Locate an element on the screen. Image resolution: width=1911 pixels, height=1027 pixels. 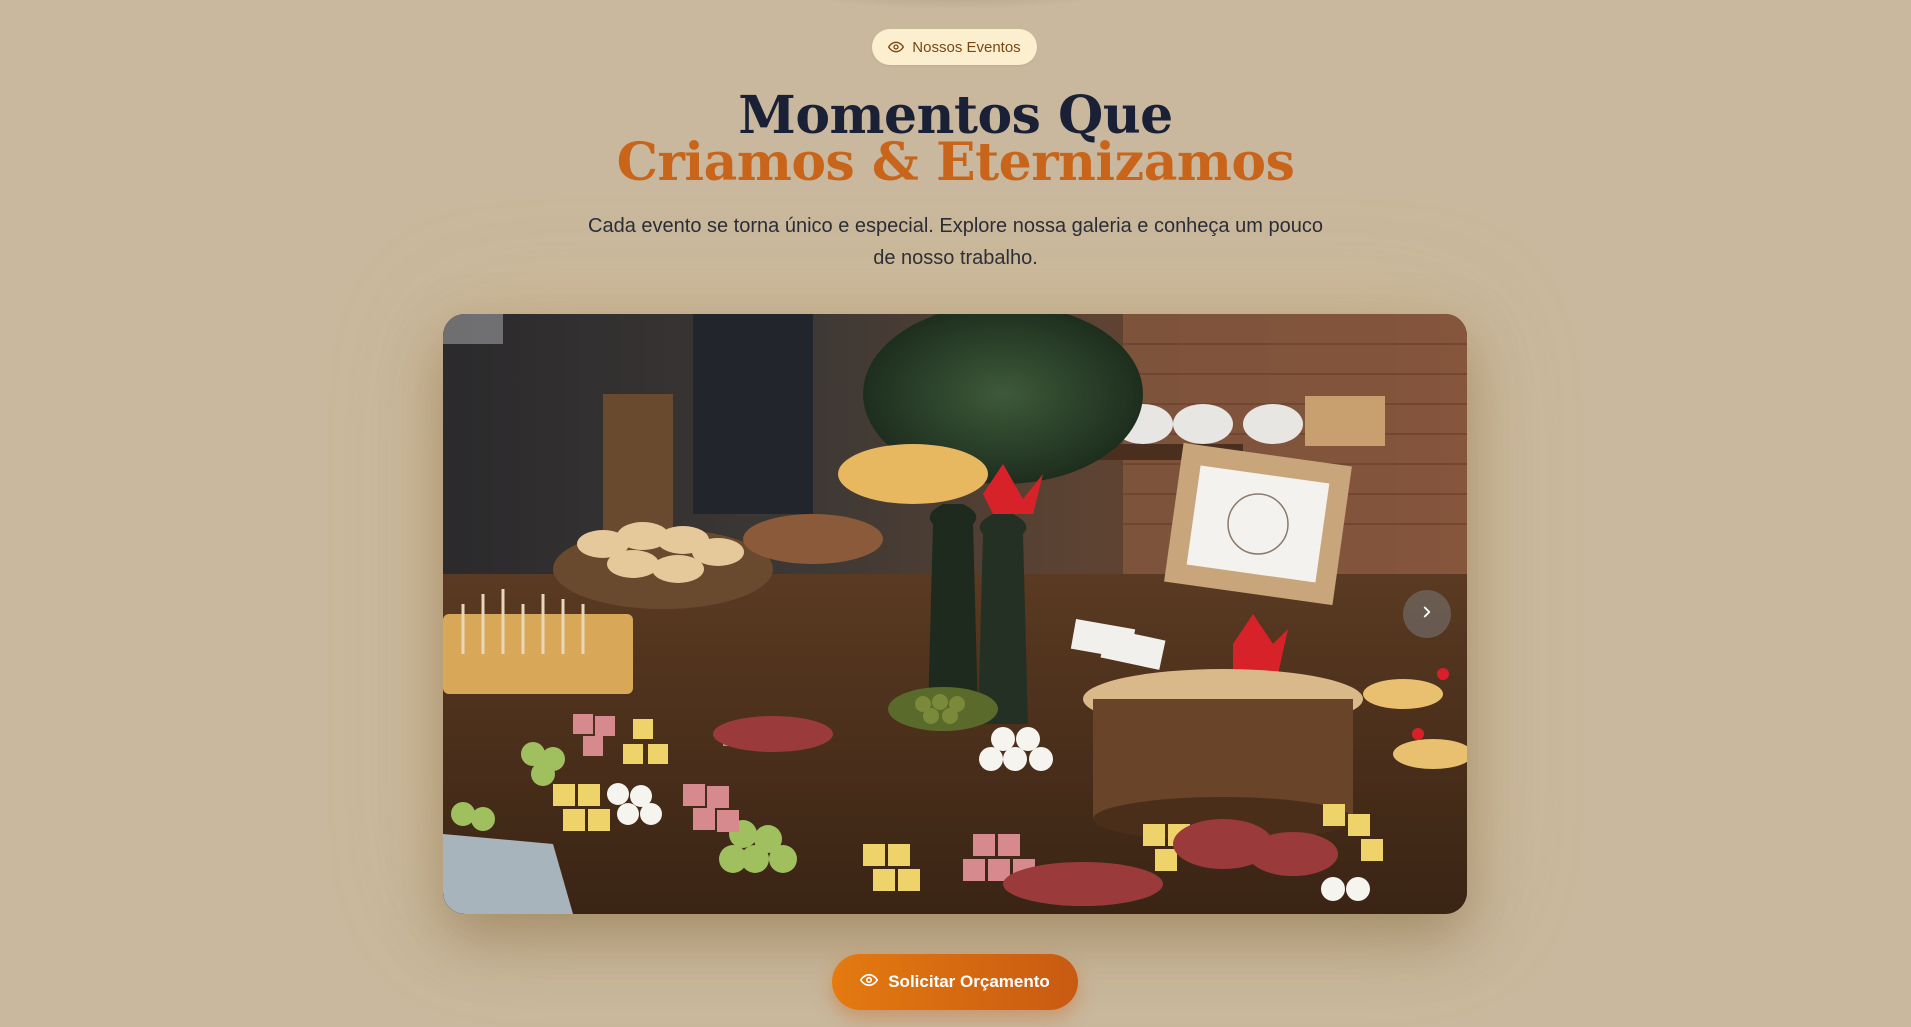
request-quote-button: Solicitar Orçamento is located at coordinates (955, 982).